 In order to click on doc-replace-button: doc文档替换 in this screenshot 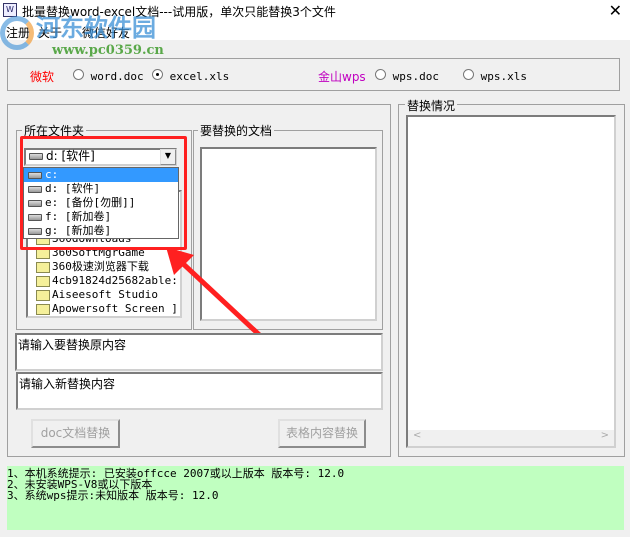, I will do `click(75, 433)`.